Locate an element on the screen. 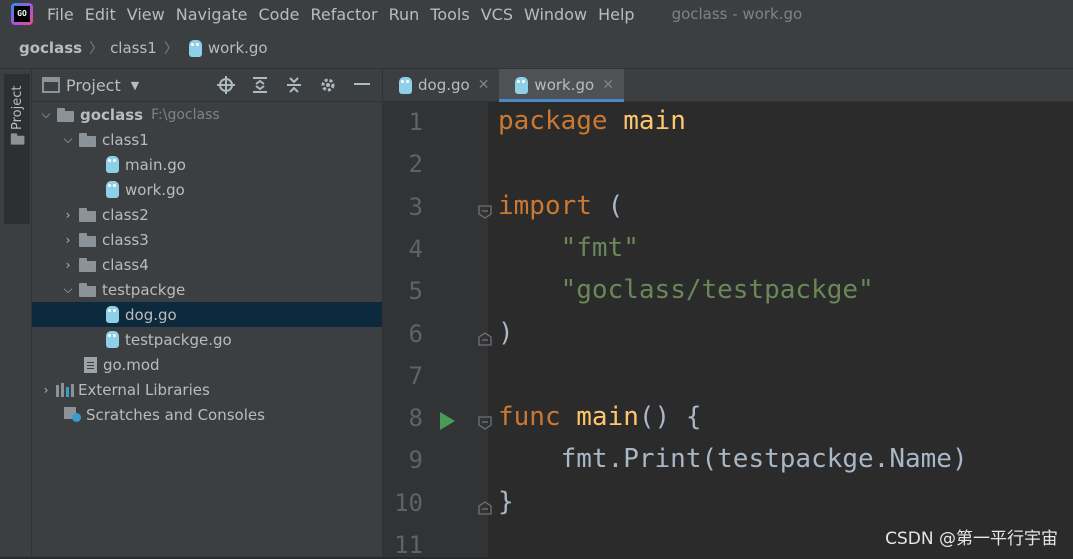 Image resolution: width=1073 pixels, height=559 pixels. menu-view: View is located at coordinates (150, 14).